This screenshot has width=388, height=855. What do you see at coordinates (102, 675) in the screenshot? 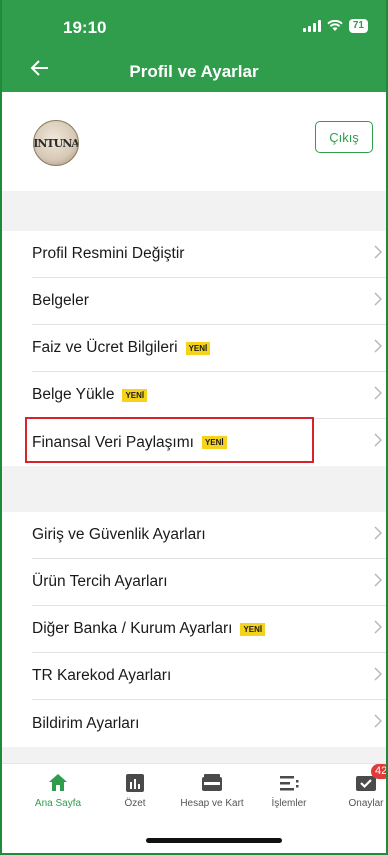
I see `settings-item-label: TR Karekod Ayarları` at bounding box center [102, 675].